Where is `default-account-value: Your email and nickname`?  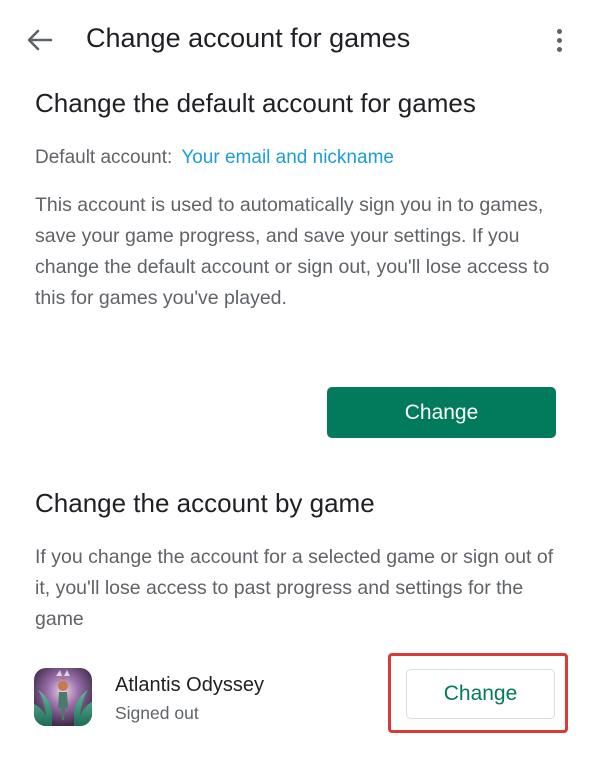 default-account-value: Your email and nickname is located at coordinates (287, 157).